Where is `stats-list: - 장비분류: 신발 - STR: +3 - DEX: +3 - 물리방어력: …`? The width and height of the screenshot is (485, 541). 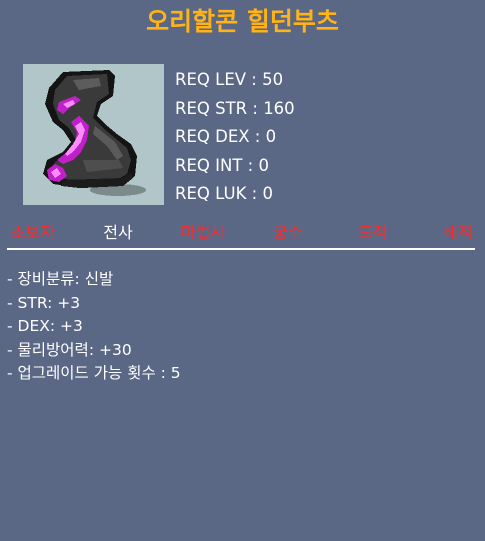 stats-list: - 장비분류: 신발 - STR: +3 - DEX: +3 - 물리방어력: … is located at coordinates (94, 327).